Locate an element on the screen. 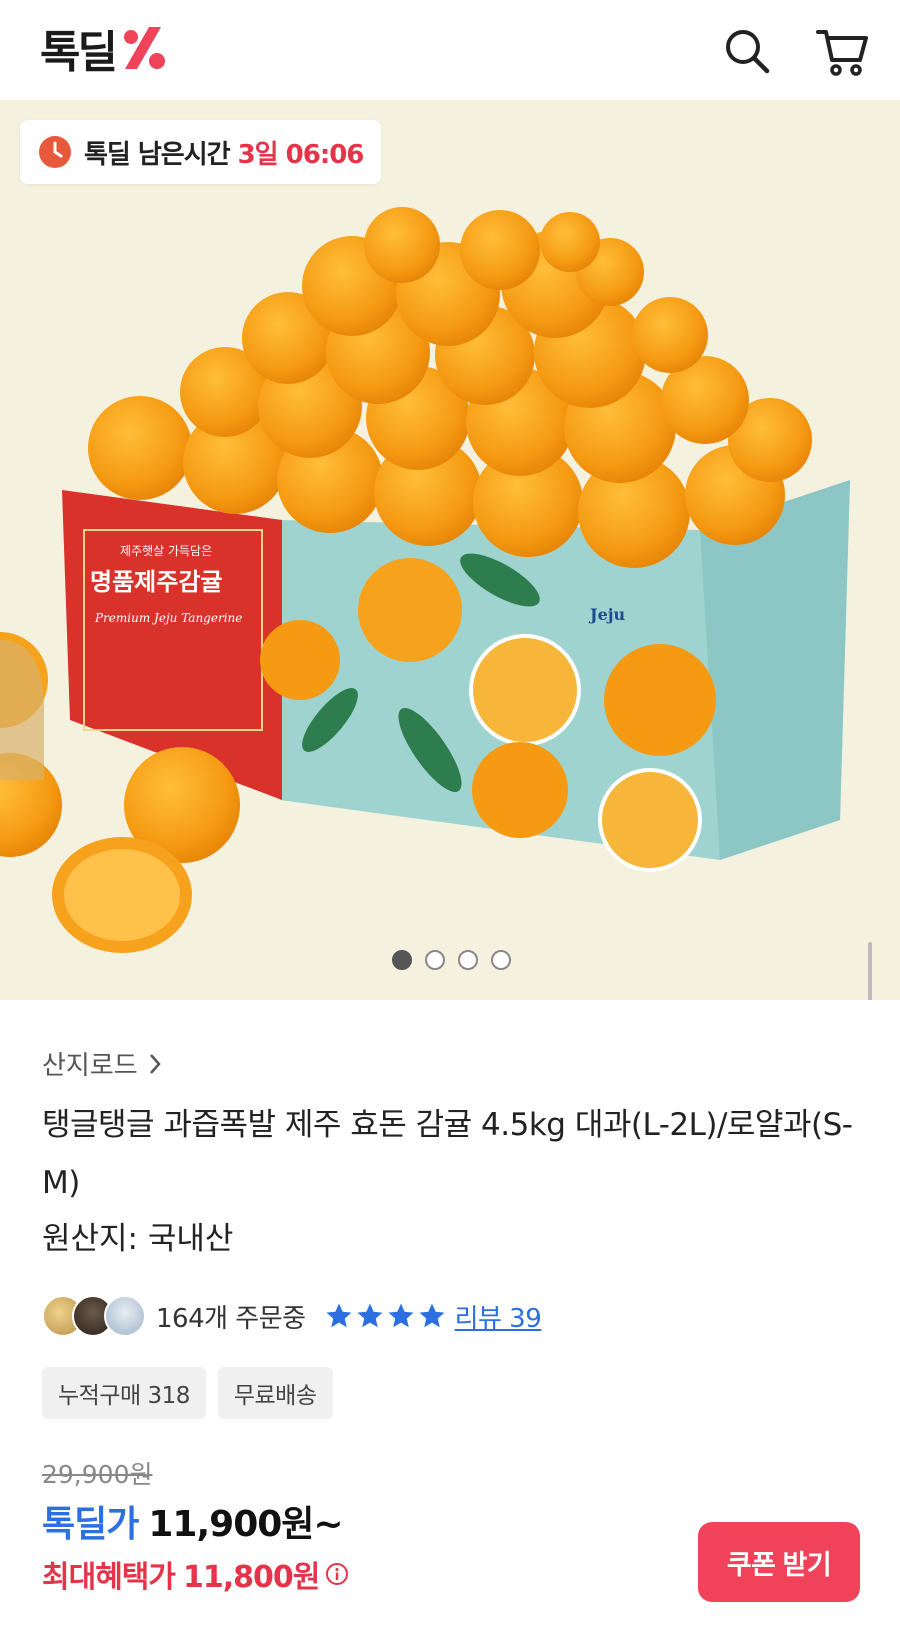  avatar is located at coordinates (125, 1316).